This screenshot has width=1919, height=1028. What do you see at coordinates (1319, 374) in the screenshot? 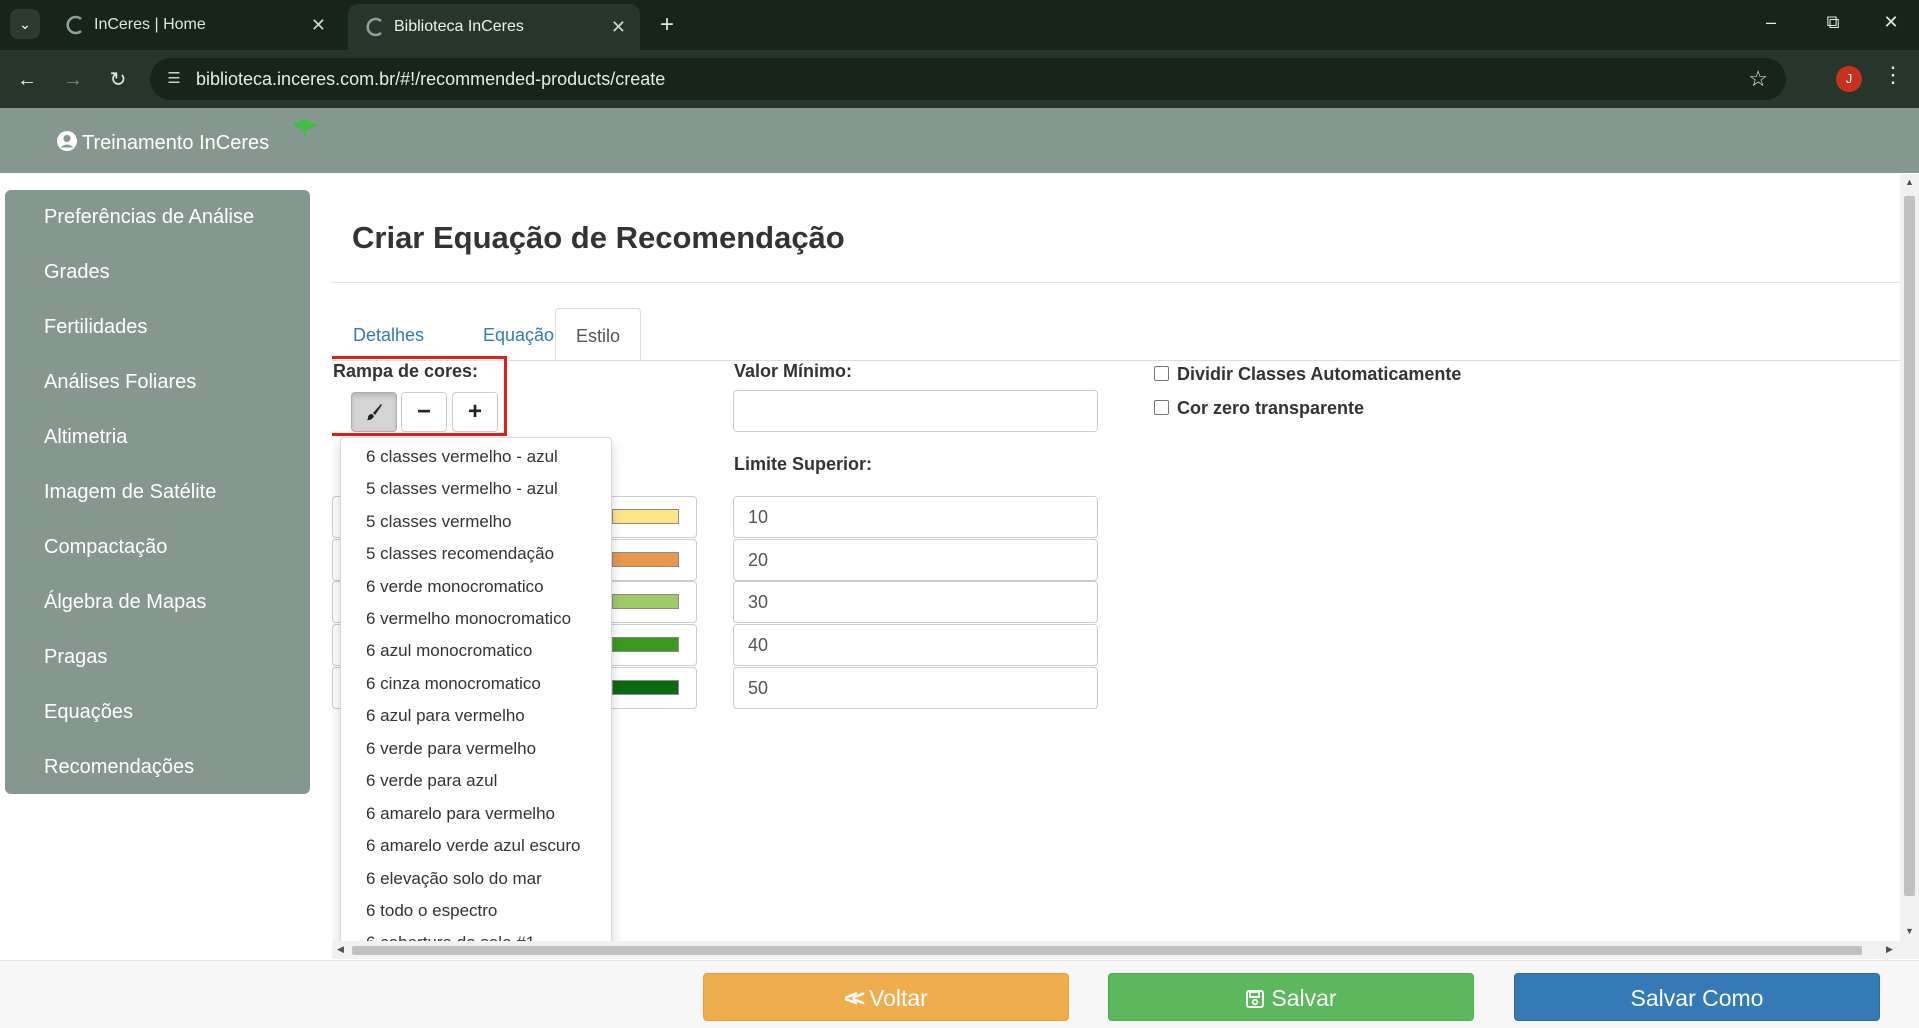
I see `checkbox-label: Dividir Classes Automaticamente` at bounding box center [1319, 374].